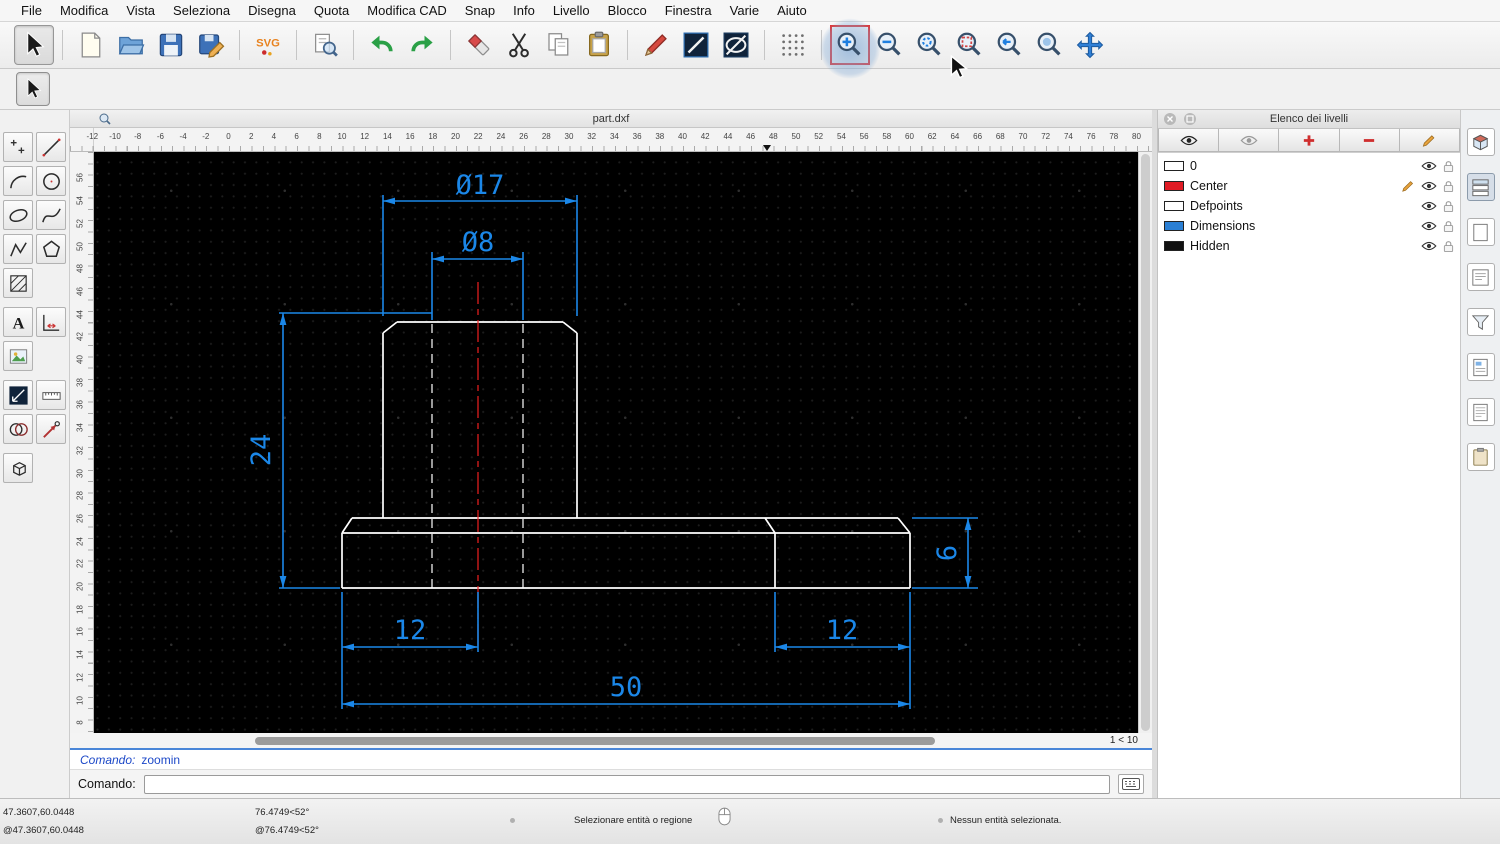 This screenshot has height=844, width=1500. I want to click on tool-polyline-button, so click(18, 249).